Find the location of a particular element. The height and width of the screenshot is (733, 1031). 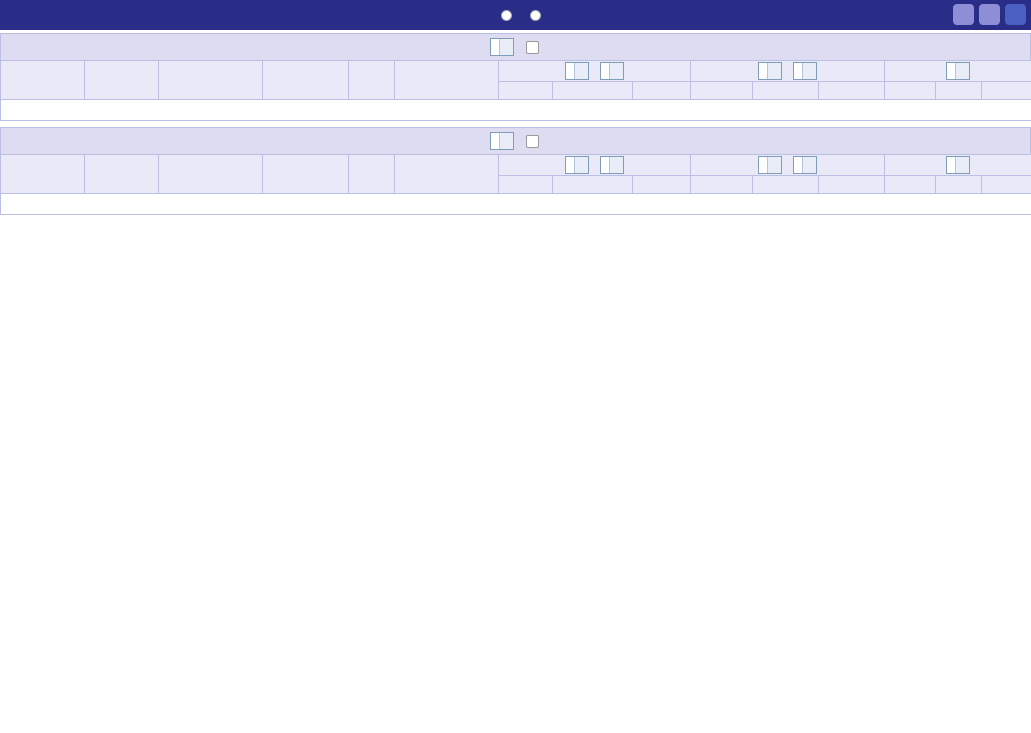

titlebar is located at coordinates (515, 15).